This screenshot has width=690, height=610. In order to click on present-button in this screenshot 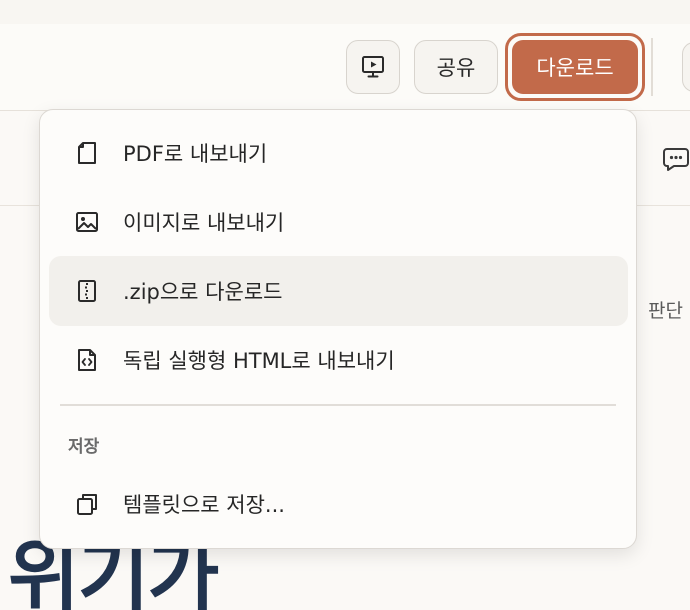, I will do `click(373, 67)`.